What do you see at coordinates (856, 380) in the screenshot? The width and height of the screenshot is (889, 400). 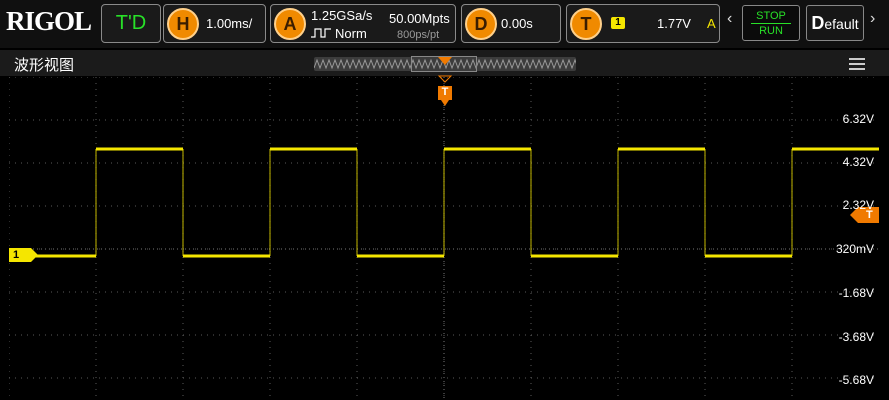 I see `vertical-scale-label: -5.68V` at bounding box center [856, 380].